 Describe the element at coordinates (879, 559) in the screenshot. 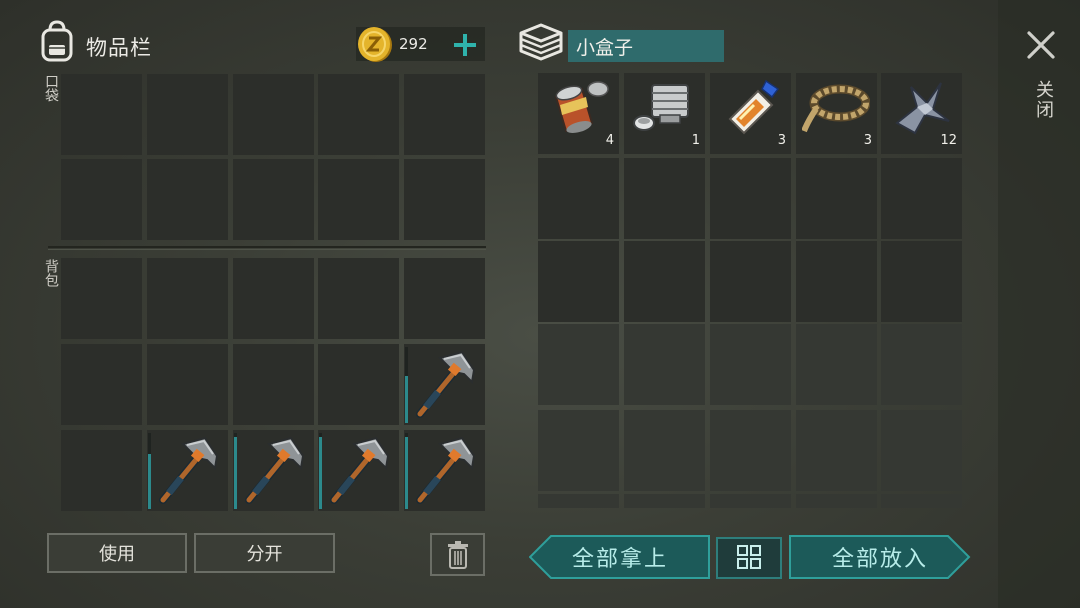

I see `put-all-label: 全部放入` at that location.